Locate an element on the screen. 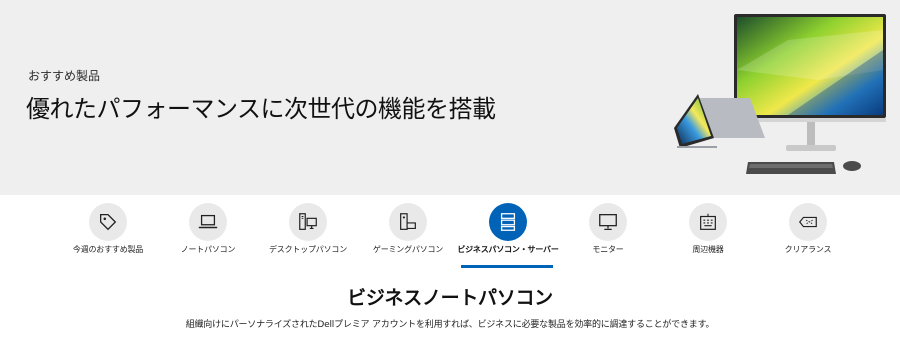 The image size is (900, 354). category-item-laptops: ノートパソコン is located at coordinates (208, 235).